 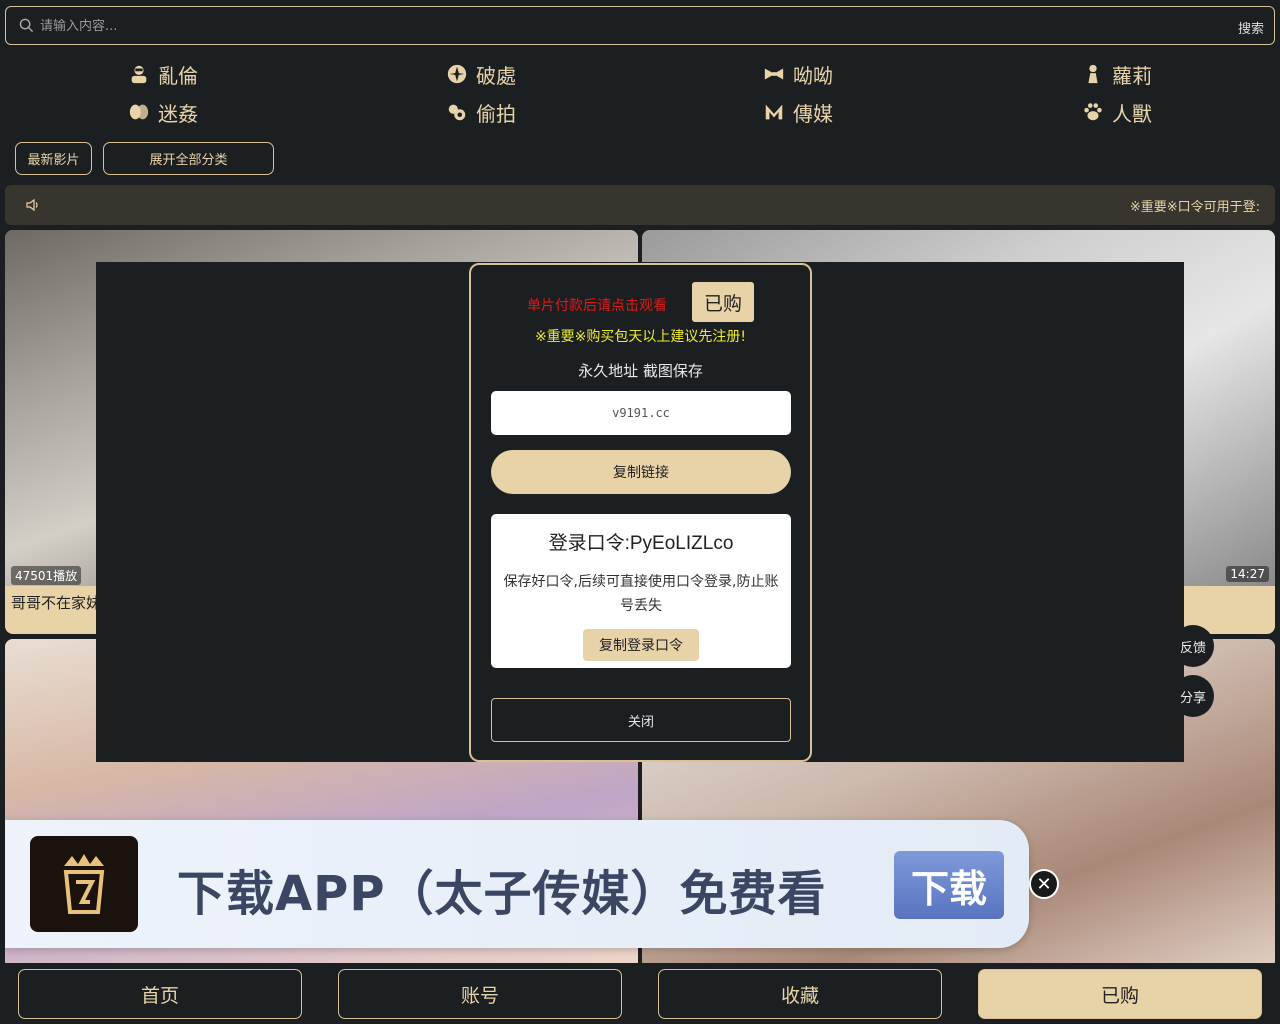 What do you see at coordinates (774, 74) in the screenshot?
I see `bowtie-icon` at bounding box center [774, 74].